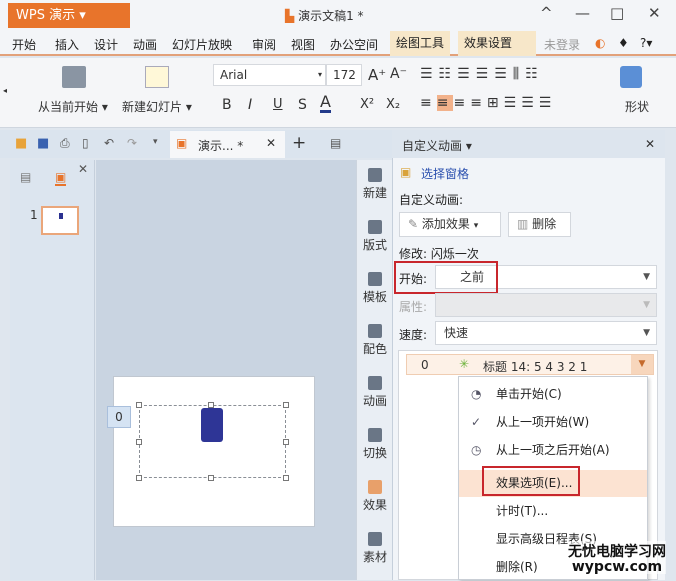 The image size is (676, 581). What do you see at coordinates (106, 44) in the screenshot?
I see `menu-design: 设计` at bounding box center [106, 44].